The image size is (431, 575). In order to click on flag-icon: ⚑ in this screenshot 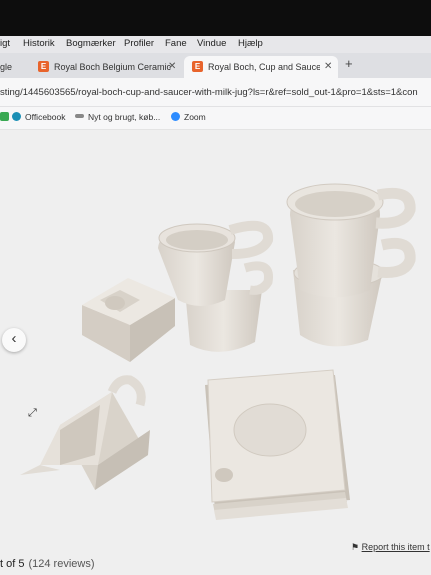, I will do `click(355, 547)`.